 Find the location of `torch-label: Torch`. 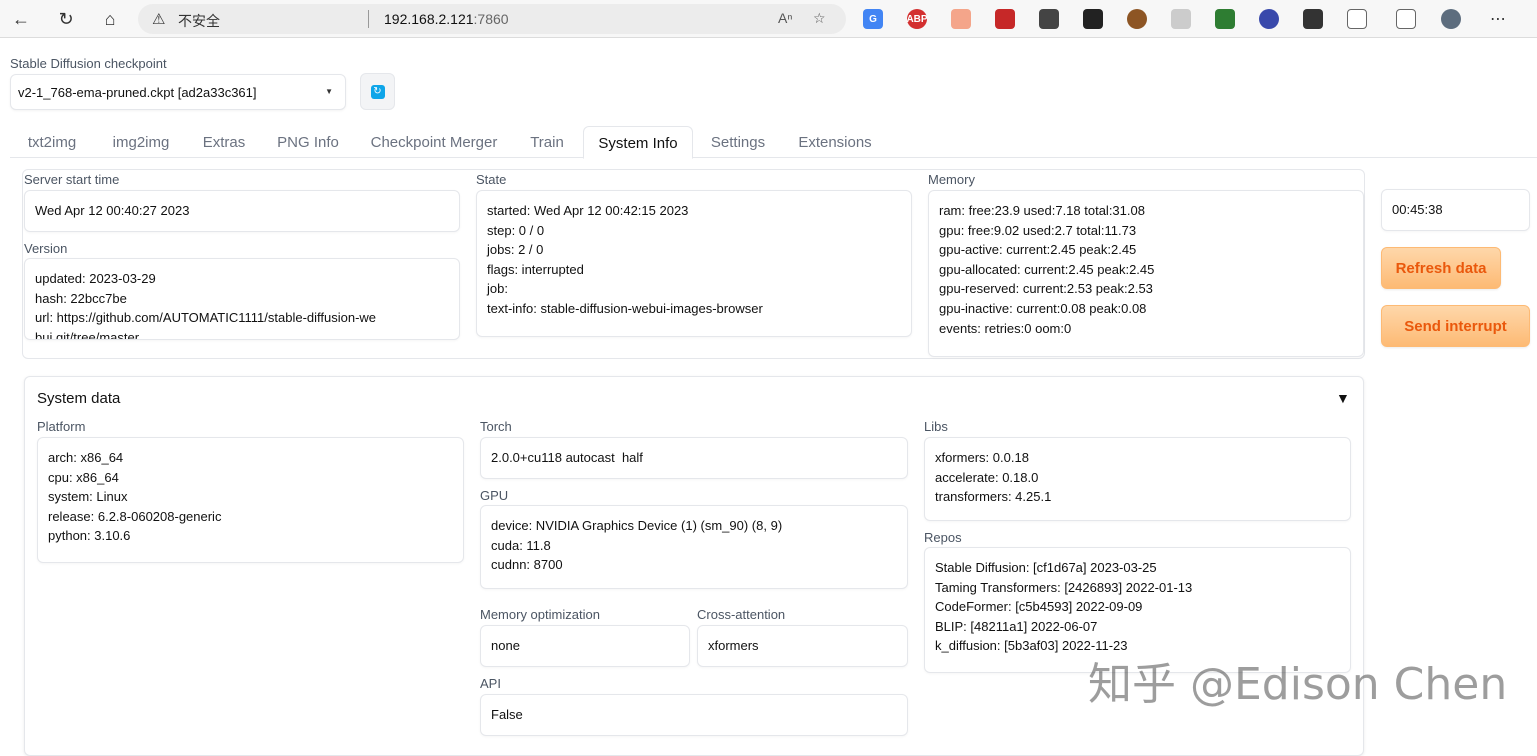

torch-label: Torch is located at coordinates (496, 426).